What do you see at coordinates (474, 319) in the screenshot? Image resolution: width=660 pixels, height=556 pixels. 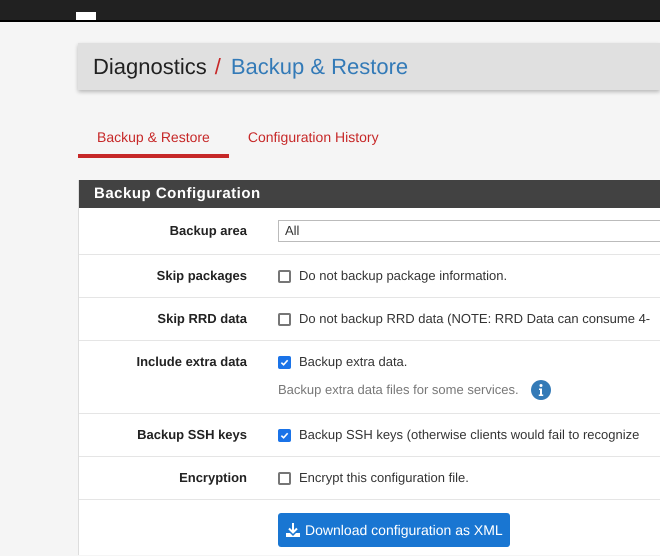 I see `checkbox-label: Do not backup RRD data (NOTE: RRD Data can consume 4-` at bounding box center [474, 319].